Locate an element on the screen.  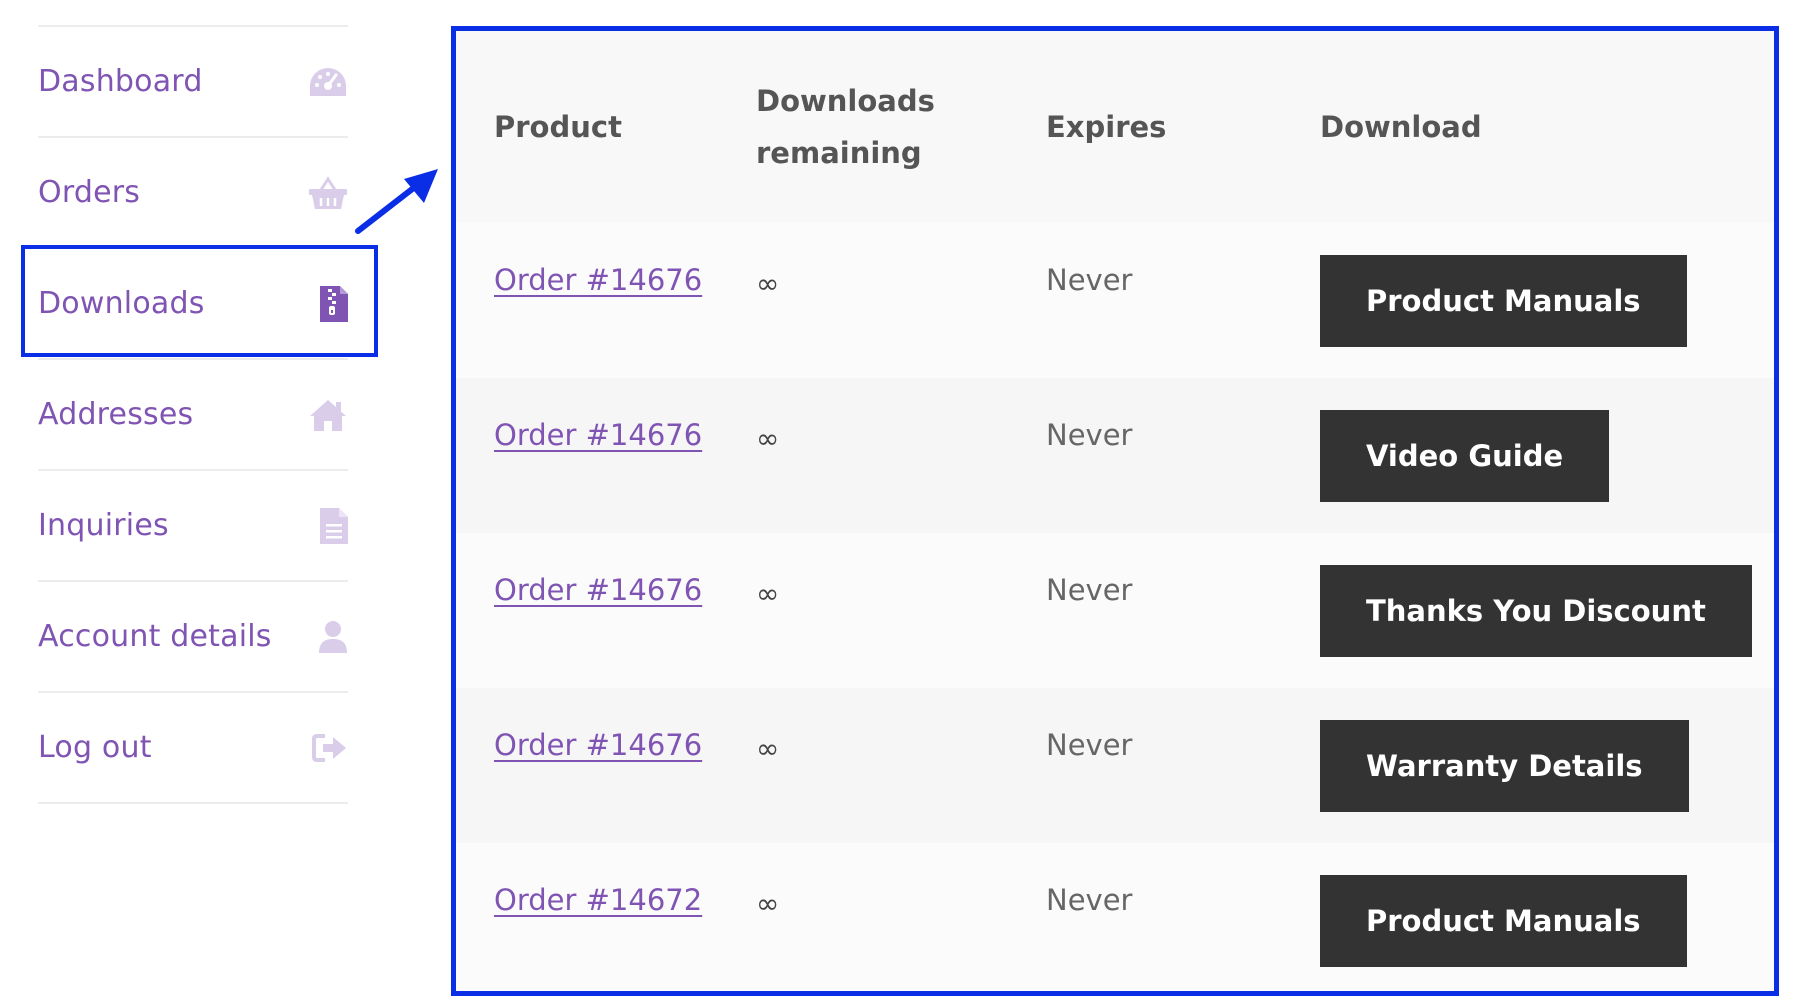
user-icon is located at coordinates (328, 637).